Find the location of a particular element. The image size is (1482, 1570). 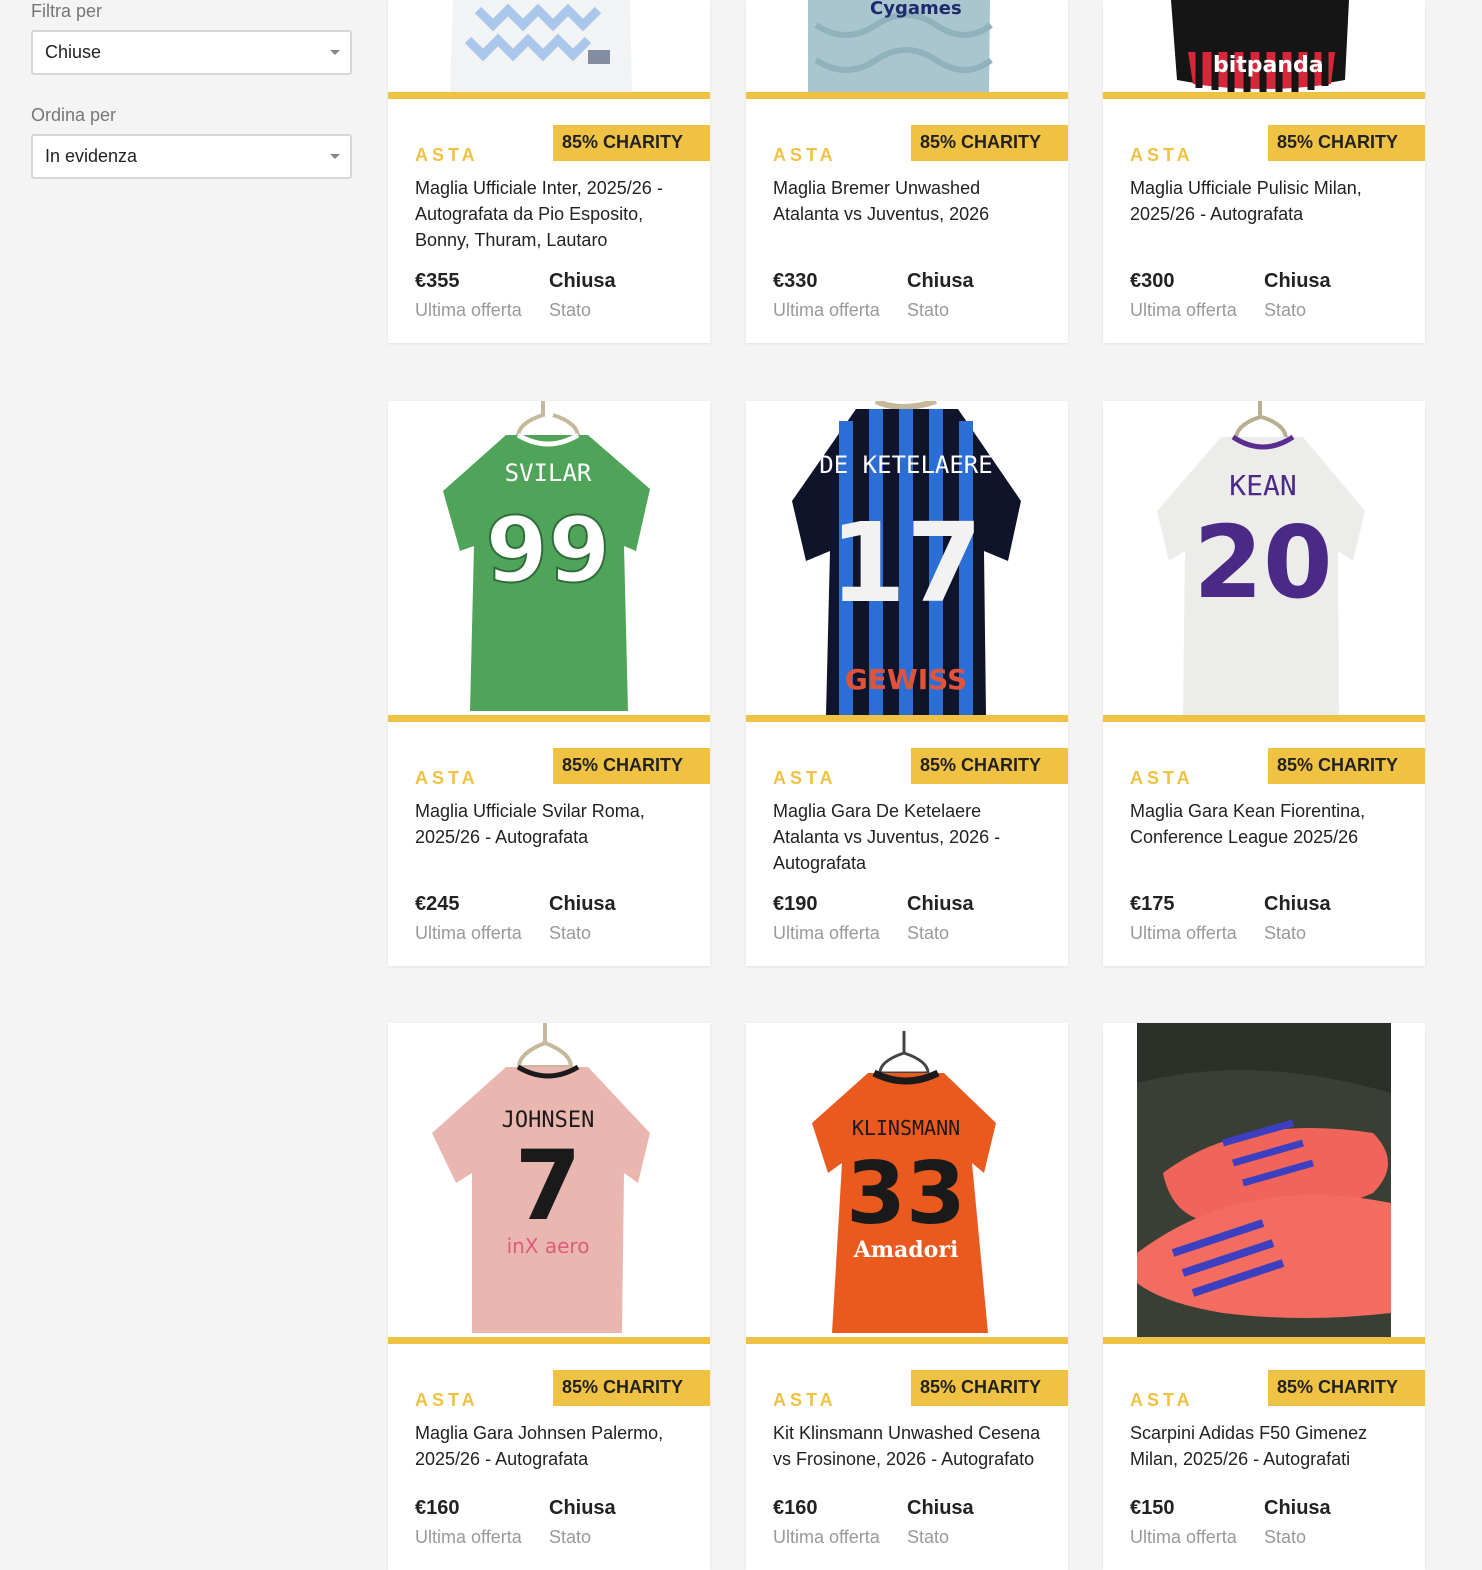

light-blue-jersey-image: Cygames is located at coordinates (907, 46).